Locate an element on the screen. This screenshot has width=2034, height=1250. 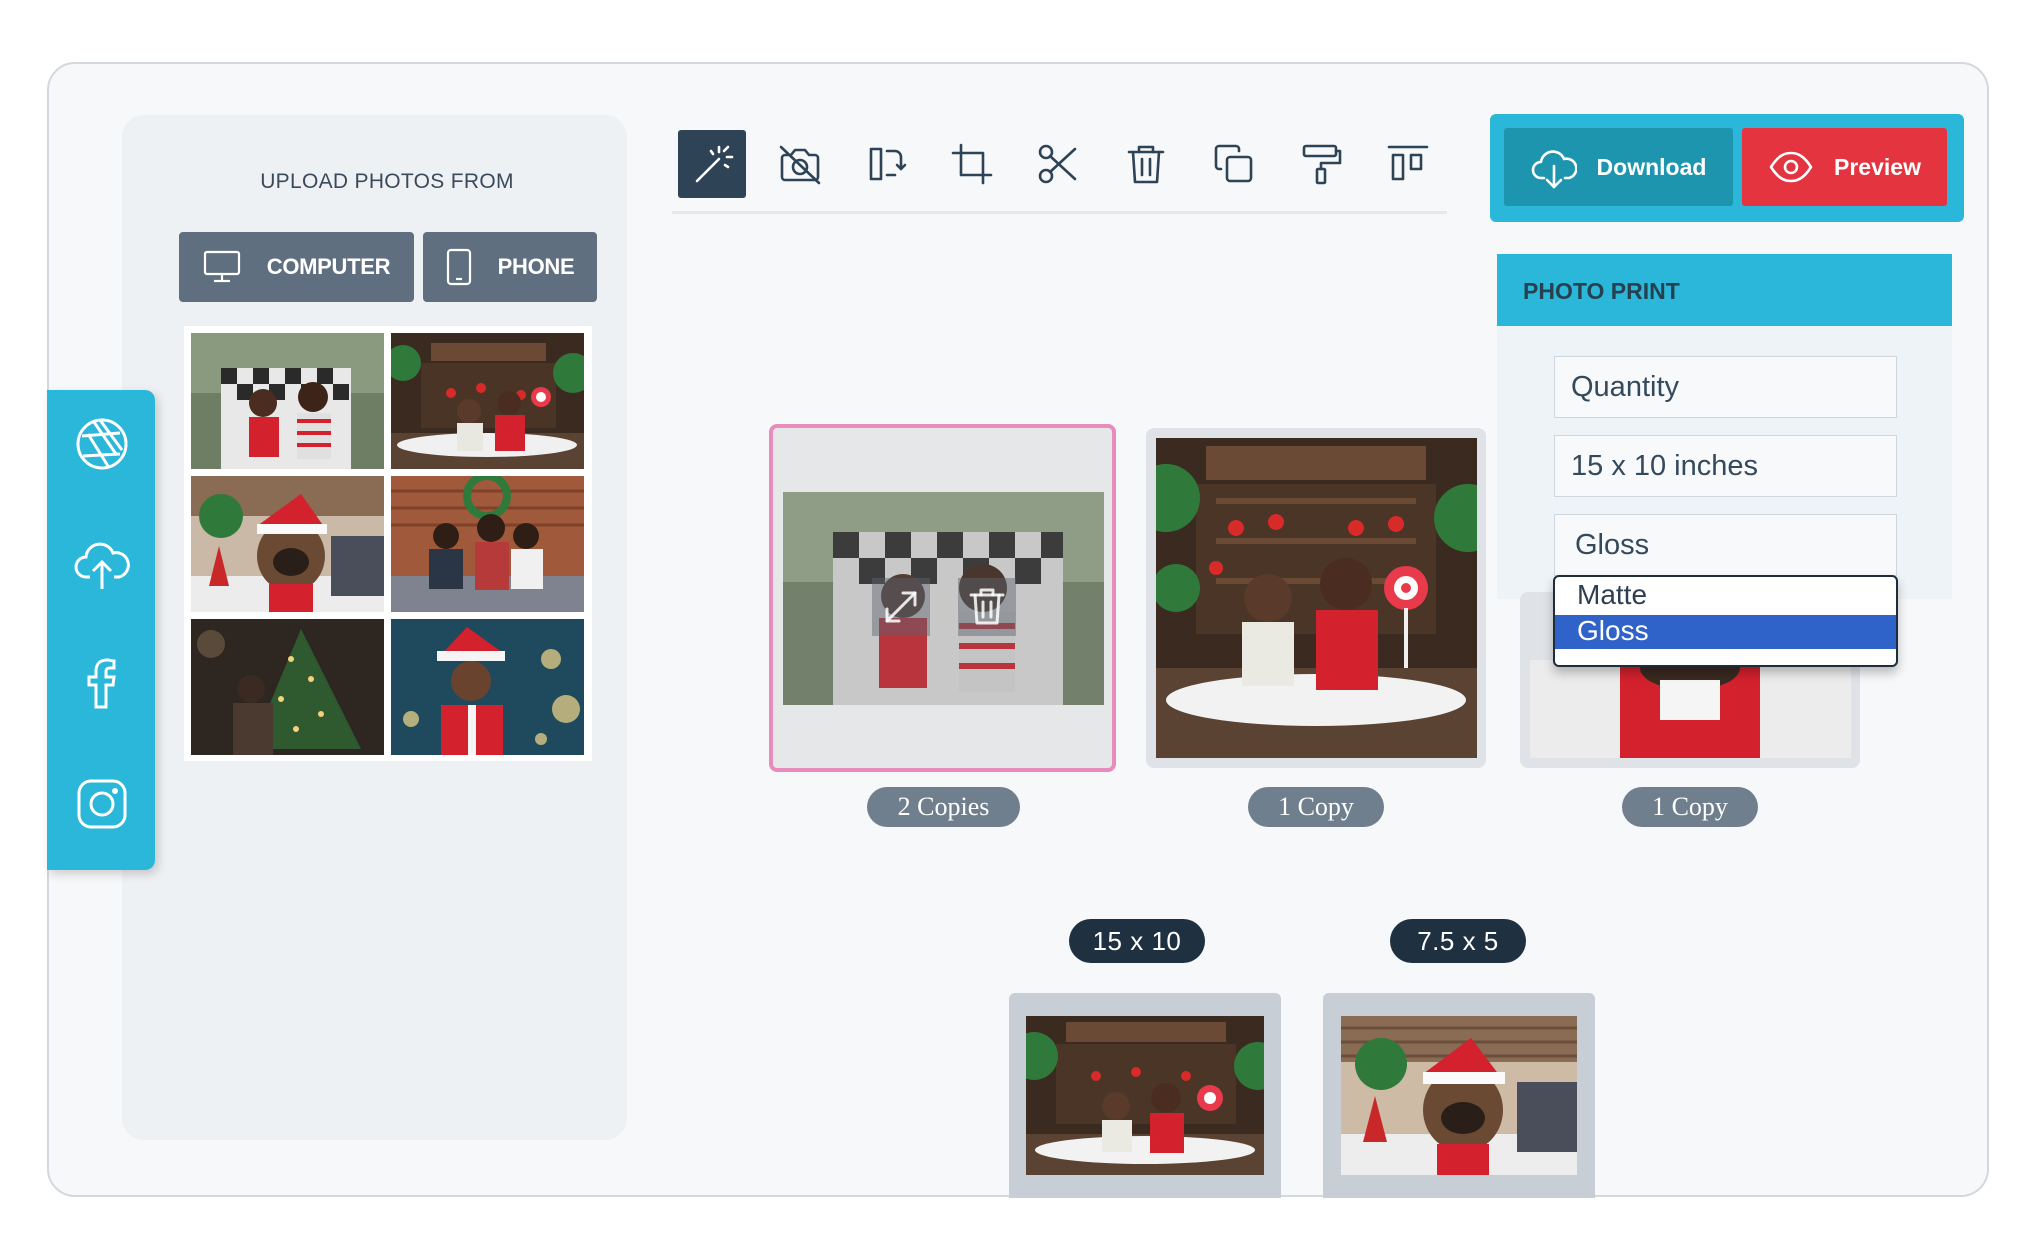
instagram-icon is located at coordinates (102, 804).